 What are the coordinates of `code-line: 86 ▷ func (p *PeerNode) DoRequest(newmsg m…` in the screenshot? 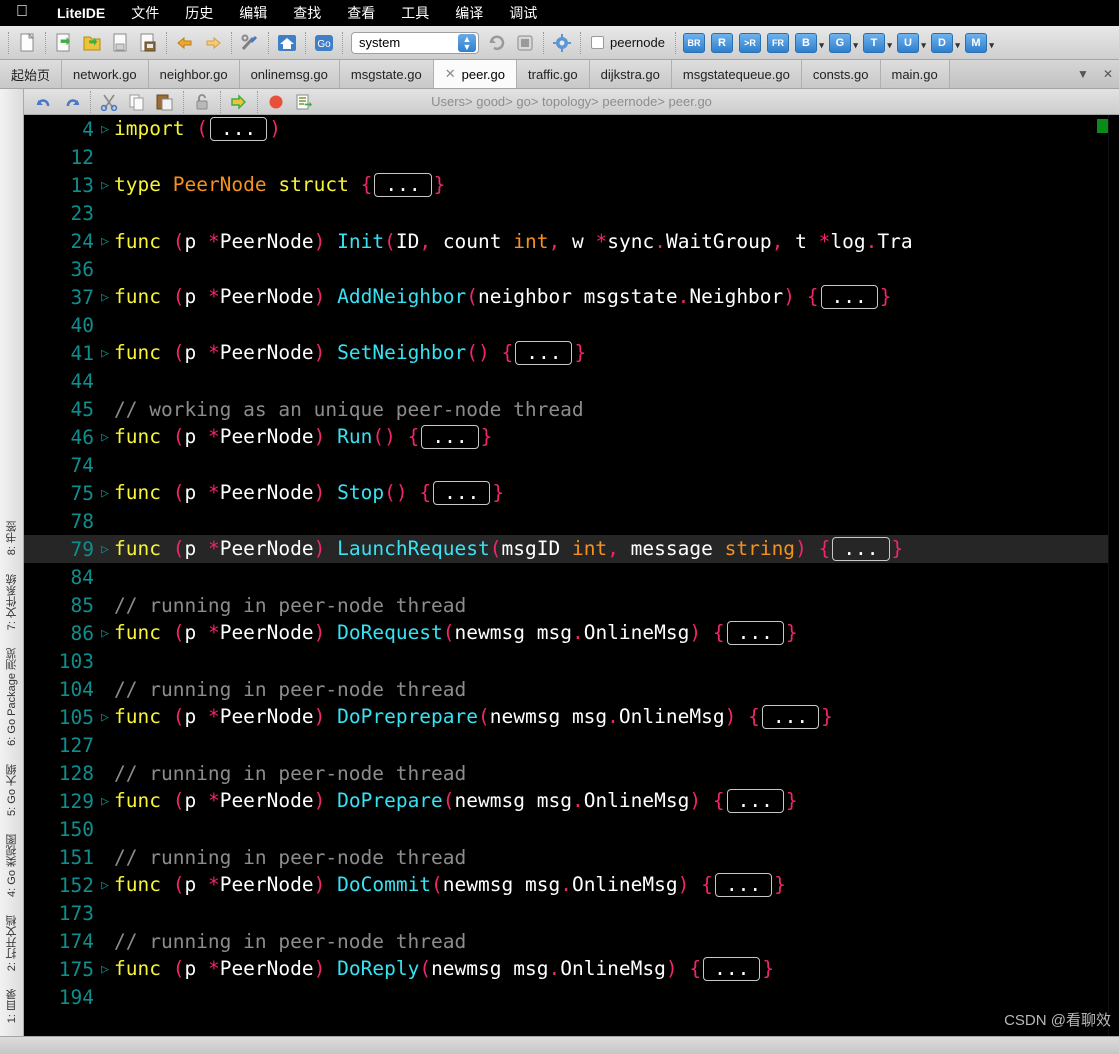 It's located at (571, 633).